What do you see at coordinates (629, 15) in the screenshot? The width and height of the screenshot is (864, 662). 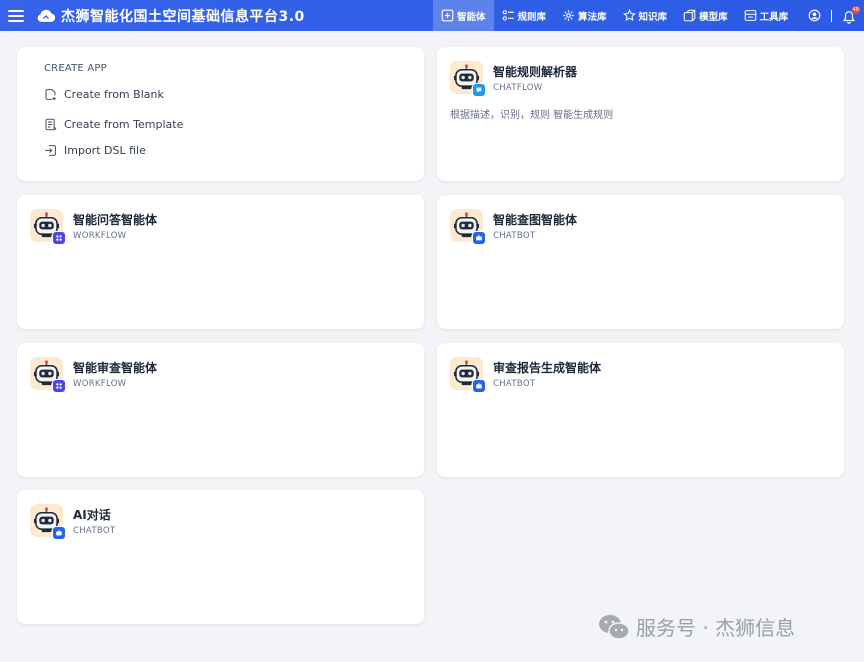 I see `knowledge-icon` at bounding box center [629, 15].